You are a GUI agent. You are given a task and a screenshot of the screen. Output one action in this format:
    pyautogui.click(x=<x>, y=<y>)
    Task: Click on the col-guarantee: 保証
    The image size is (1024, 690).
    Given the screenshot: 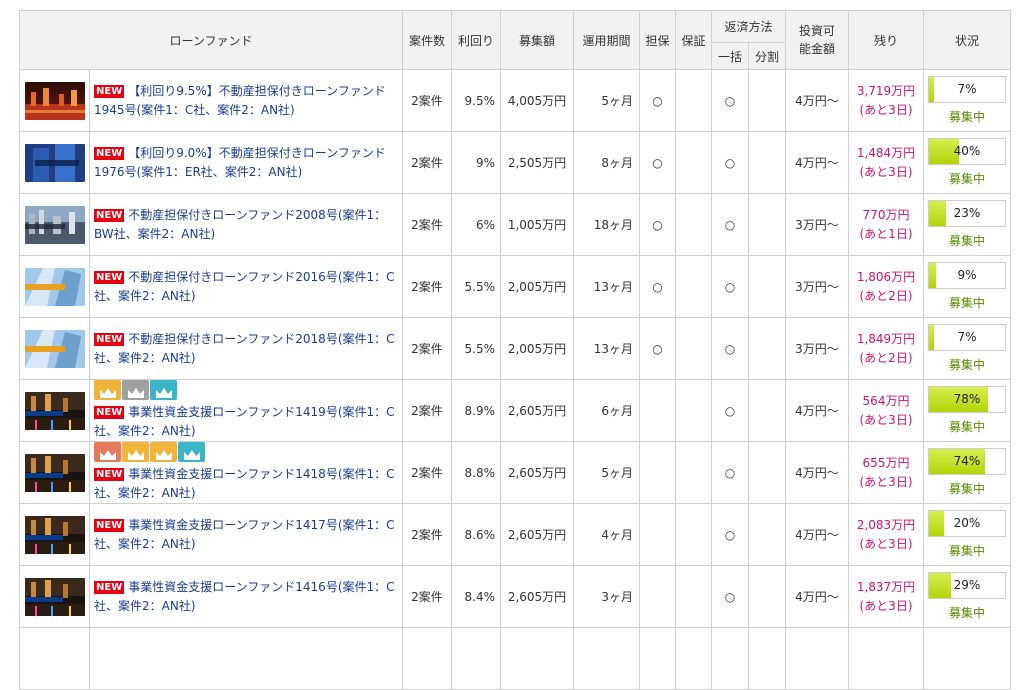 What is the action you would take?
    pyautogui.click(x=693, y=40)
    